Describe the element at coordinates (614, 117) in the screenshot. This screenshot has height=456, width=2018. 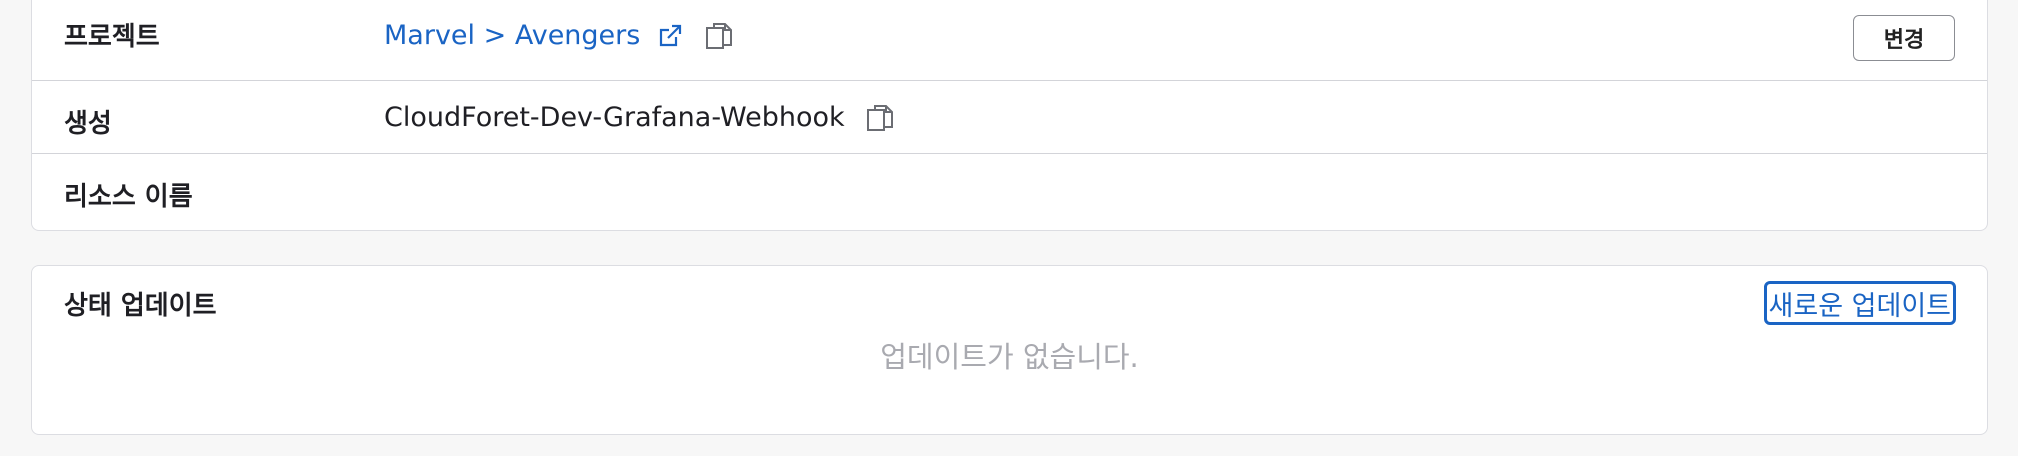
I see `created-by-text: CloudForet-Dev-Grafana-Webhook` at that location.